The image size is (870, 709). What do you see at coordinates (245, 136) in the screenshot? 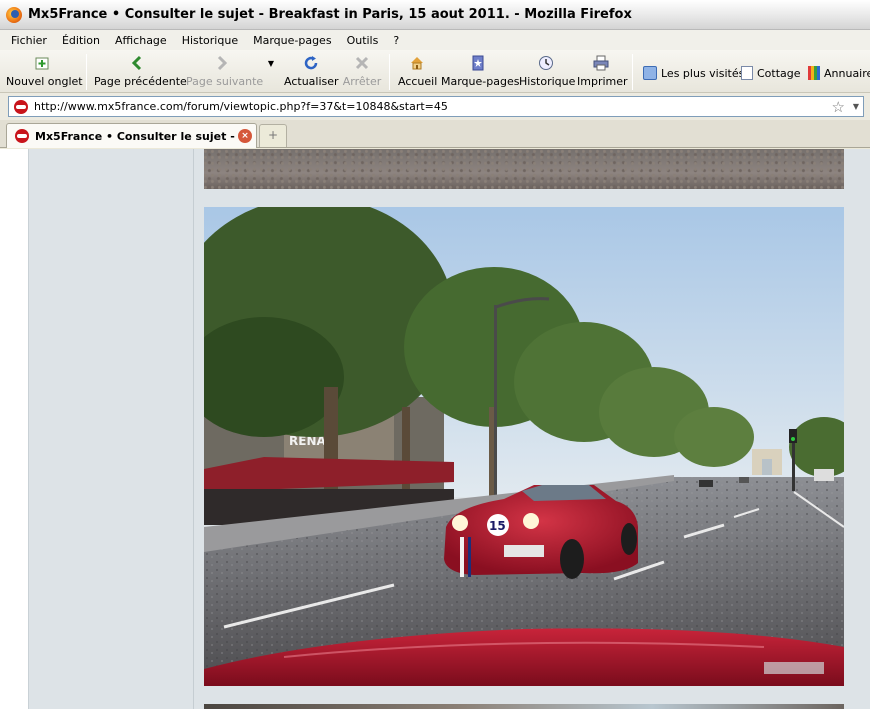
I see `close-icon: ×` at bounding box center [245, 136].